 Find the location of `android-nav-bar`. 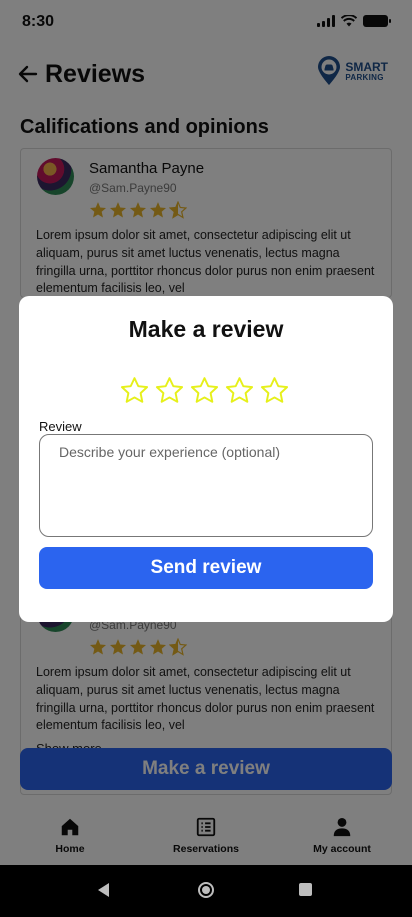

android-nav-bar is located at coordinates (206, 891).